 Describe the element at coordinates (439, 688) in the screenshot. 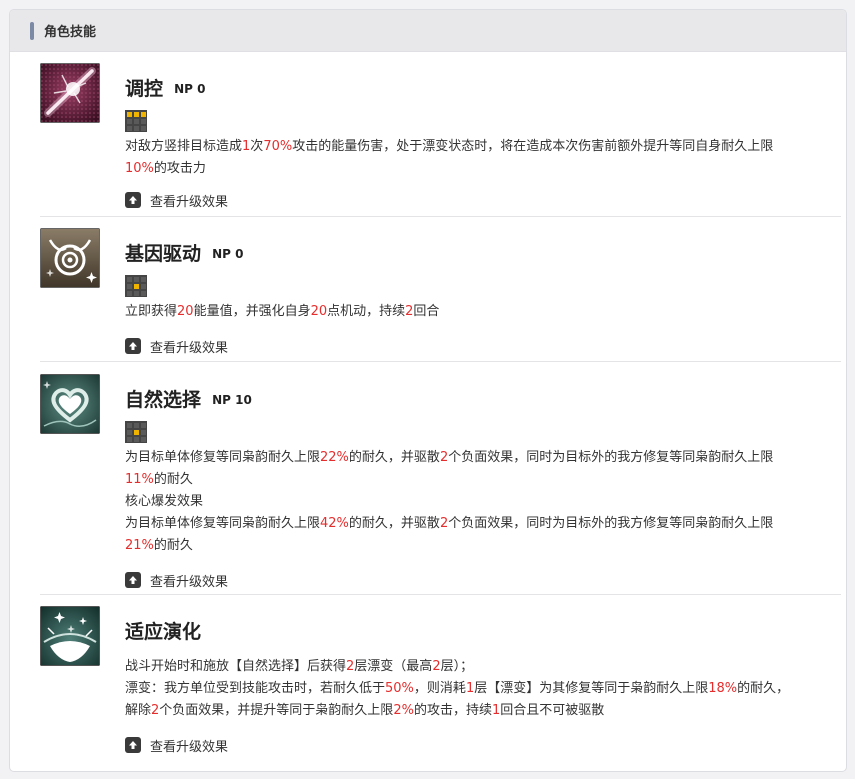

I see `description-text: ，则消耗` at that location.